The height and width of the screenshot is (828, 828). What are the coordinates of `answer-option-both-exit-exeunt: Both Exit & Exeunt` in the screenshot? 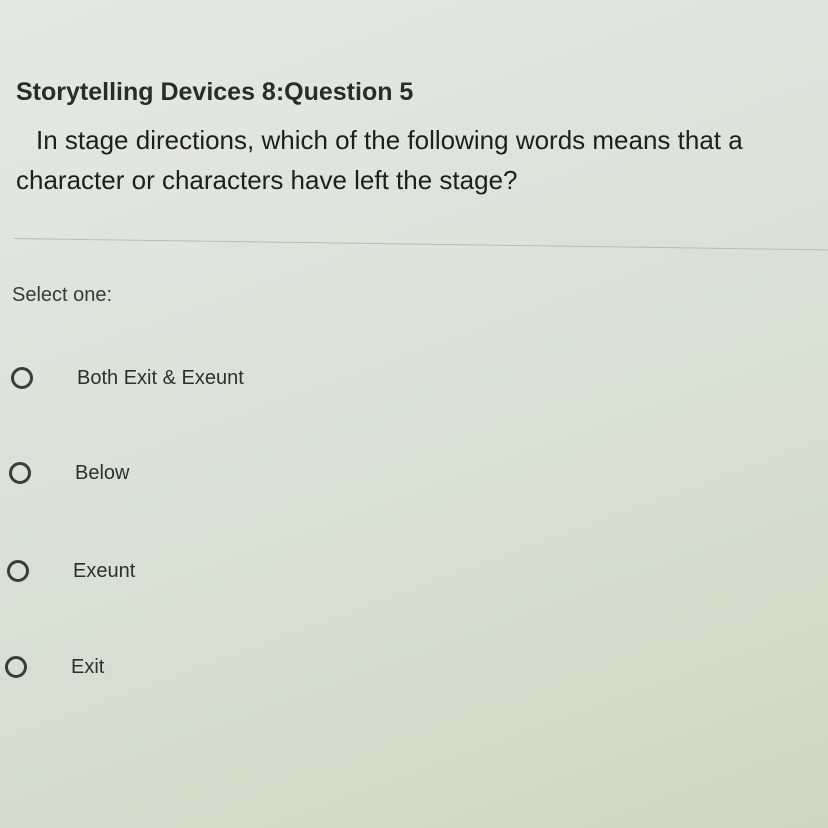 It's located at (218, 378).